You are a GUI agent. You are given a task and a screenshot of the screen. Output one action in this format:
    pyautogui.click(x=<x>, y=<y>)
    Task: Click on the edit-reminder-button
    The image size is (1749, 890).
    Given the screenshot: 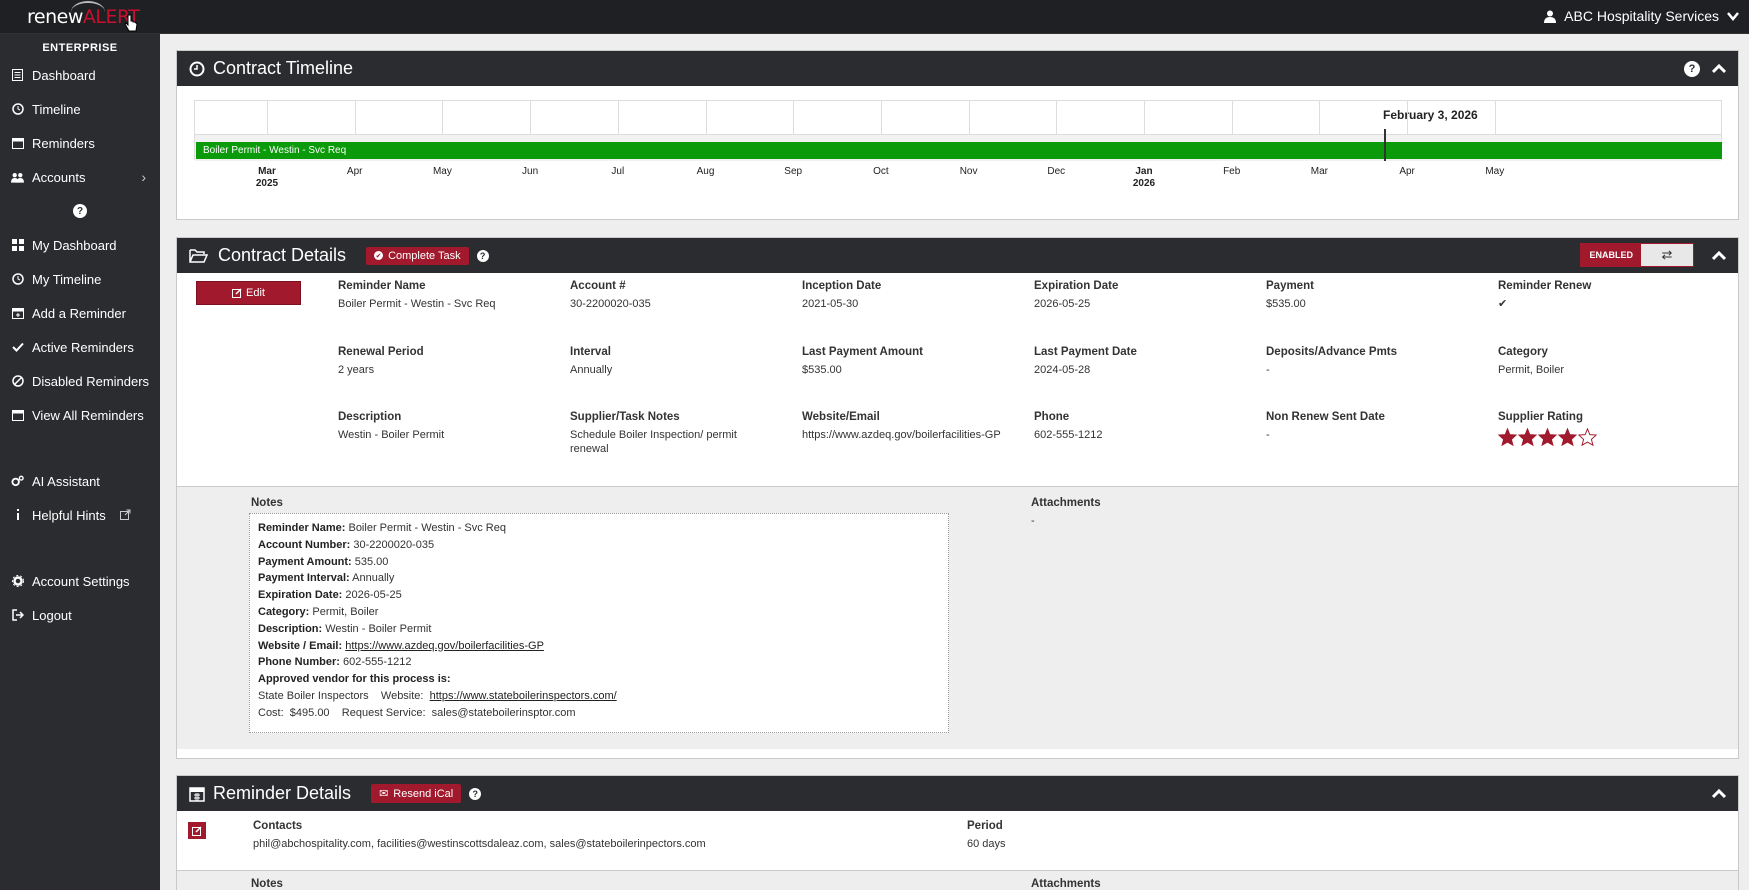 What is the action you would take?
    pyautogui.click(x=197, y=830)
    